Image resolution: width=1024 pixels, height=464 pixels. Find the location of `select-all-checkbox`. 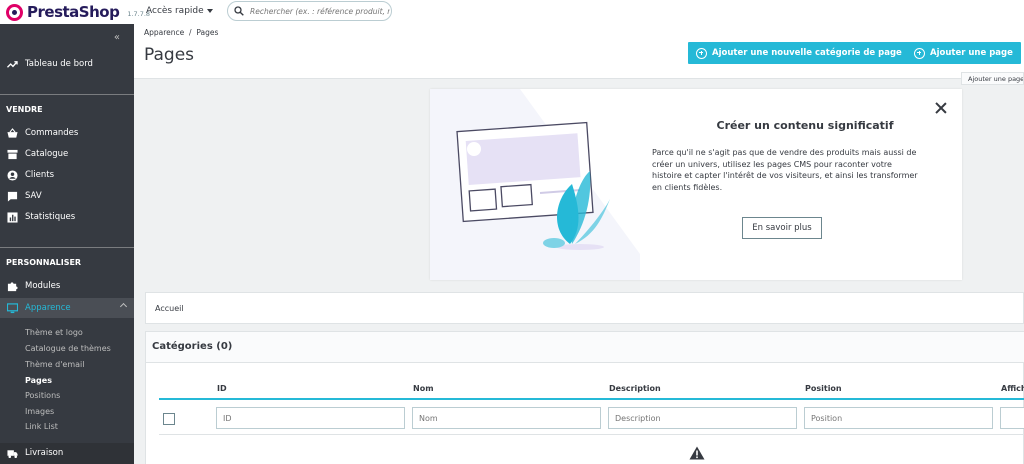

select-all-checkbox is located at coordinates (169, 419).